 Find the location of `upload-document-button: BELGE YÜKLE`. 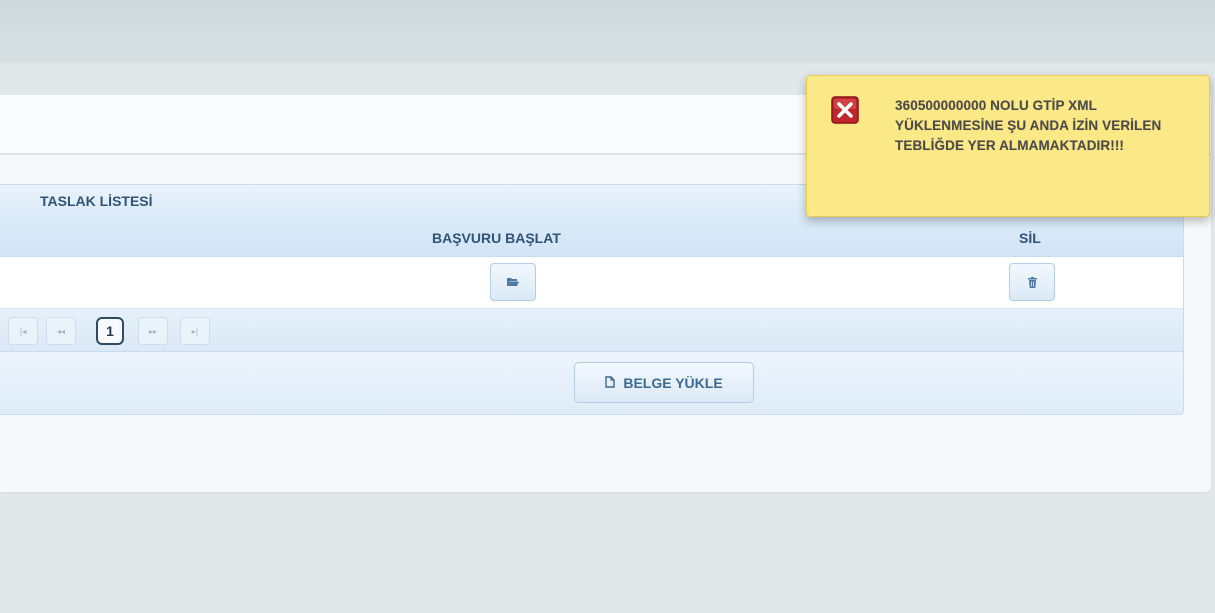

upload-document-button: BELGE YÜKLE is located at coordinates (664, 382).